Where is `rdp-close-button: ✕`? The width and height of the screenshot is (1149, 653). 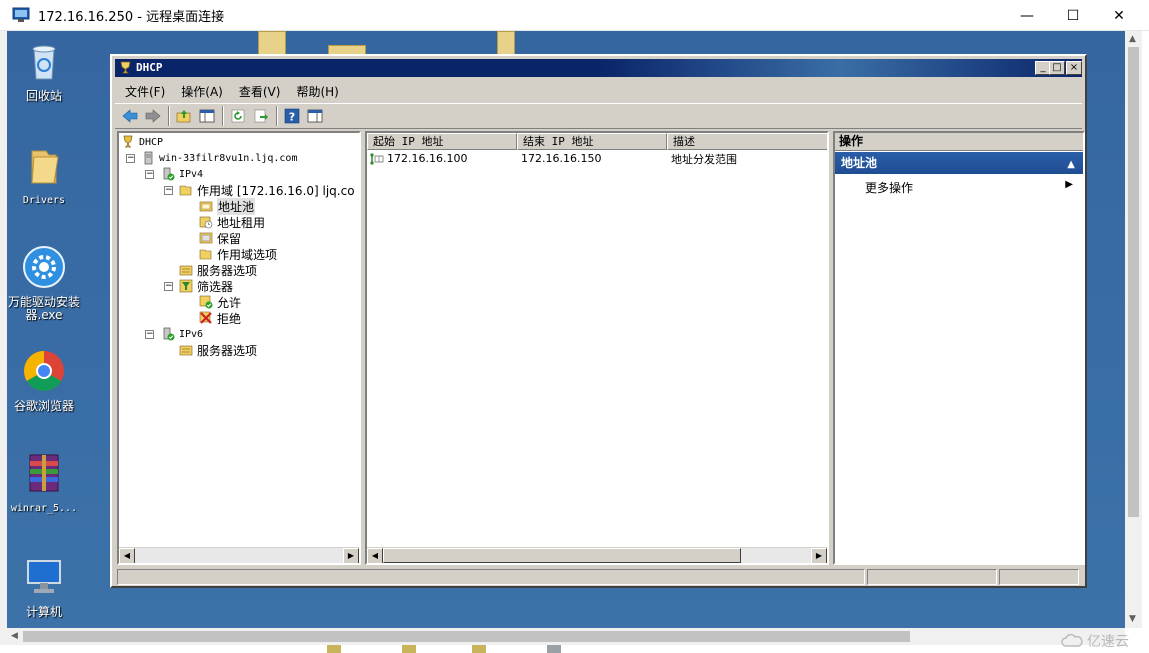
rdp-close-button: ✕ is located at coordinates (1119, 15).